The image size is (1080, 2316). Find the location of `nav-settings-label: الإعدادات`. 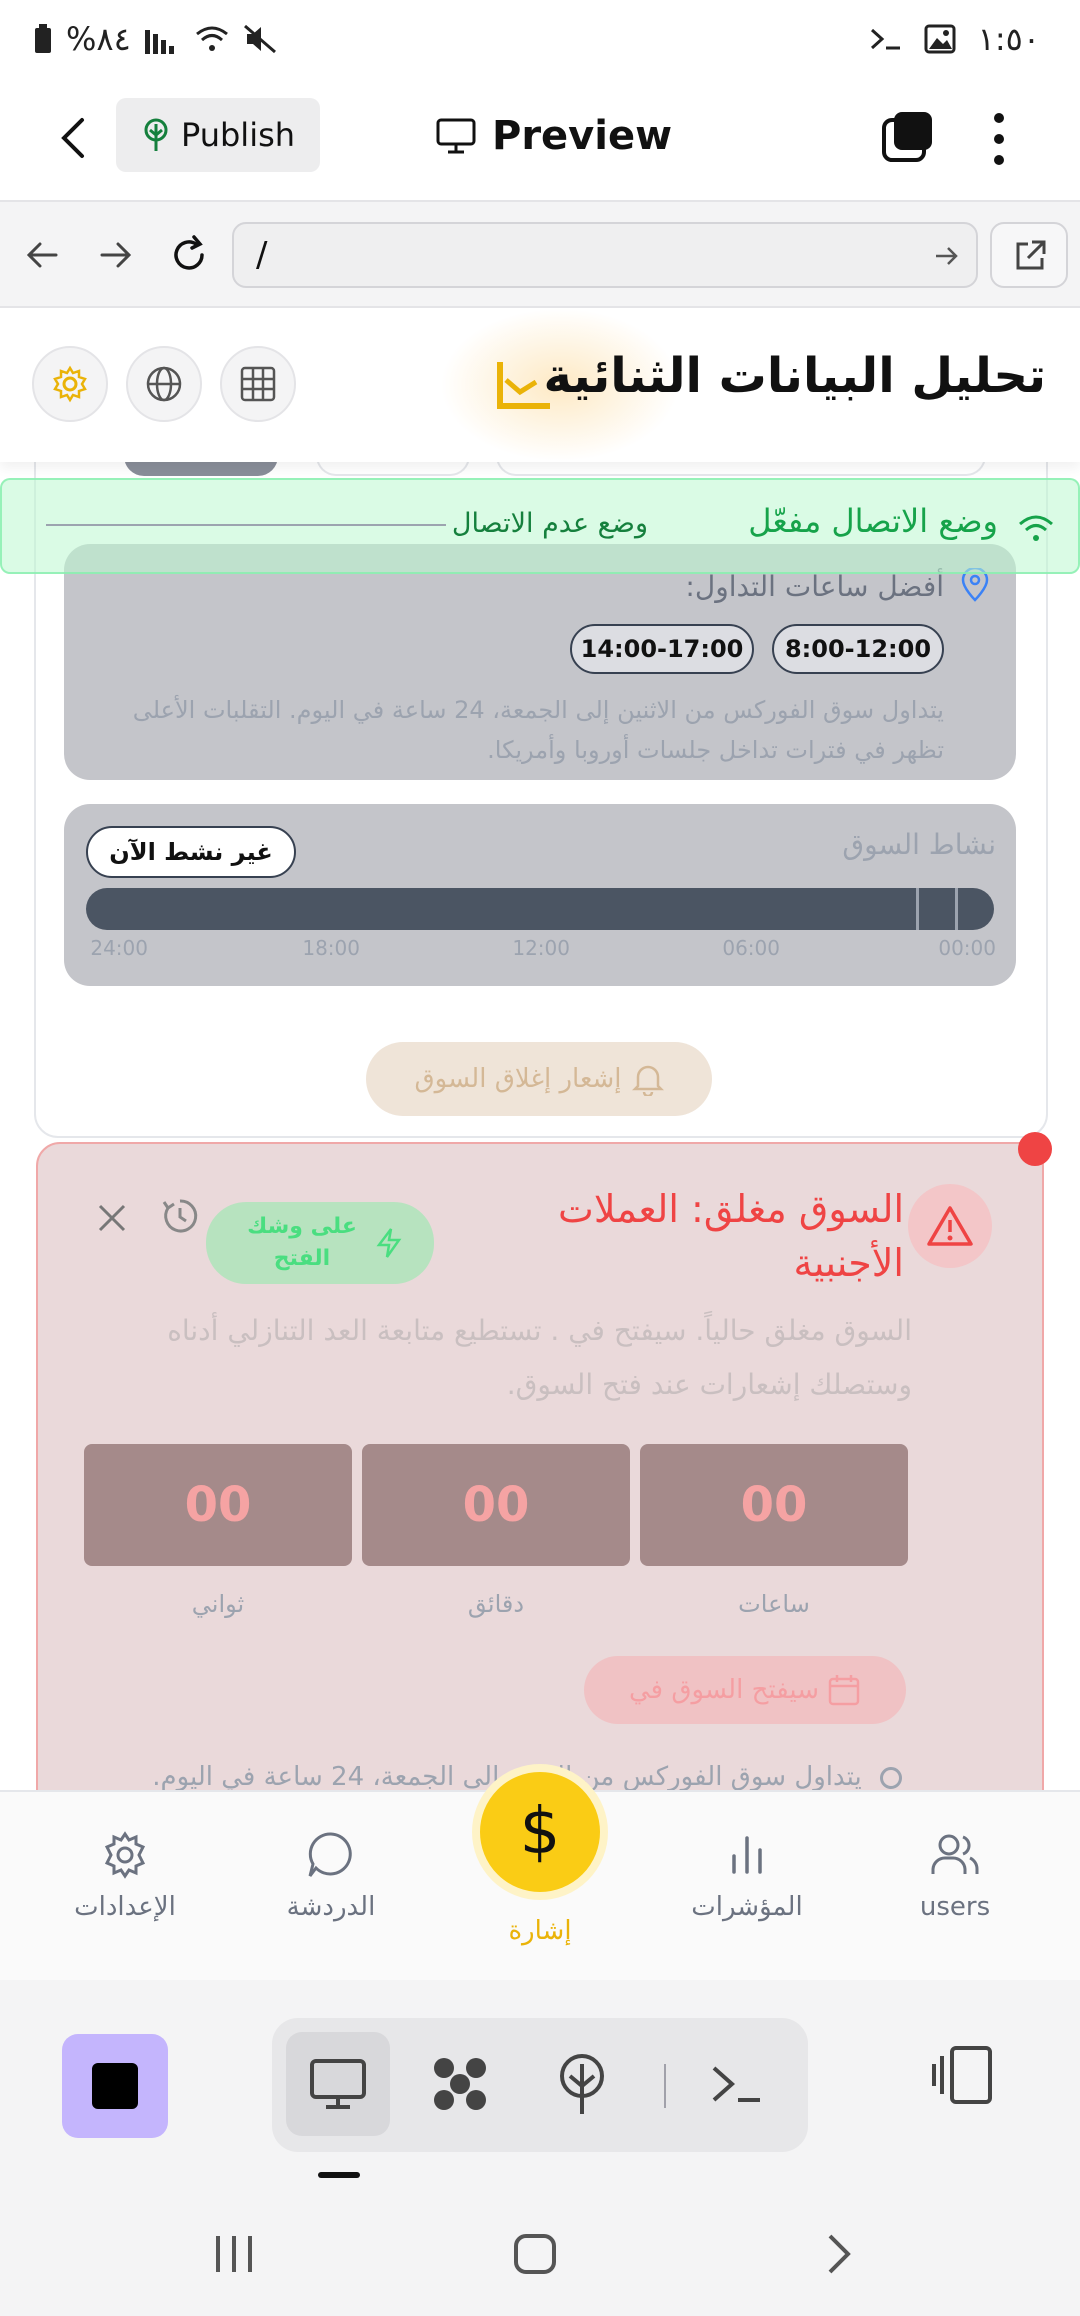

nav-settings-label: الإعدادات is located at coordinates (125, 1907).